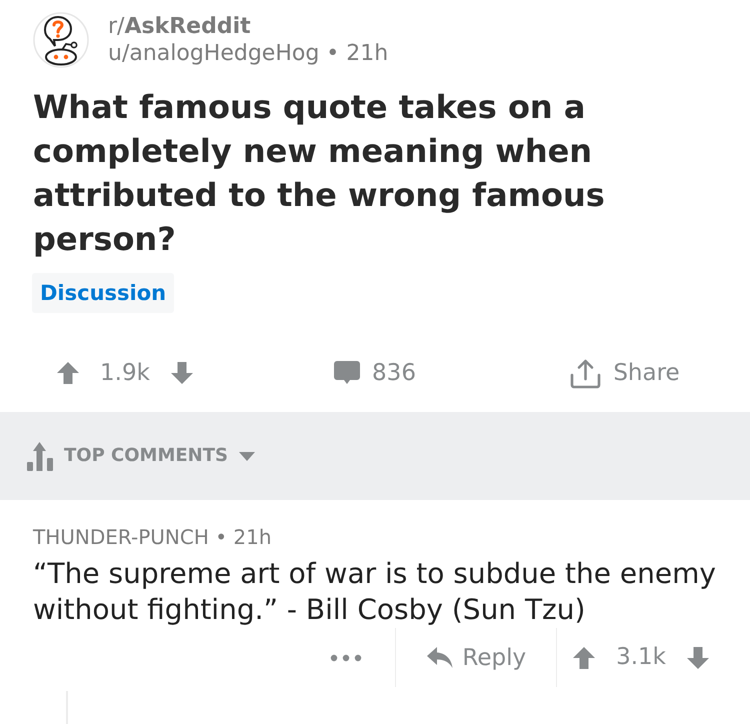  What do you see at coordinates (586, 373) in the screenshot?
I see `share-icon` at bounding box center [586, 373].